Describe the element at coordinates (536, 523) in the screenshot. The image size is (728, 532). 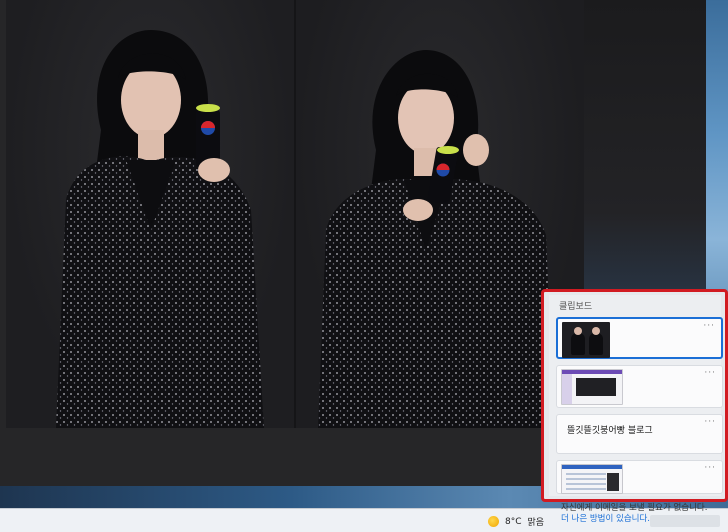
I see `weather-desc: 맑음` at that location.